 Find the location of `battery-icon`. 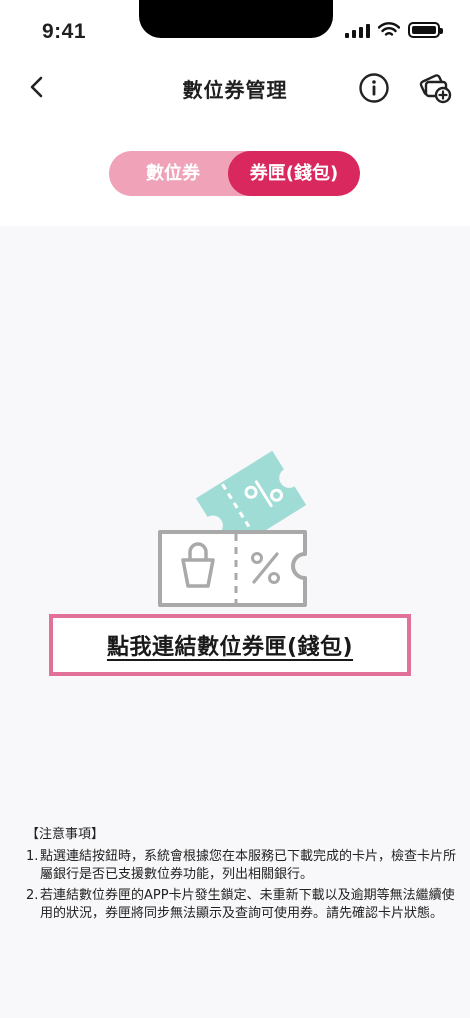

battery-icon is located at coordinates (425, 30).